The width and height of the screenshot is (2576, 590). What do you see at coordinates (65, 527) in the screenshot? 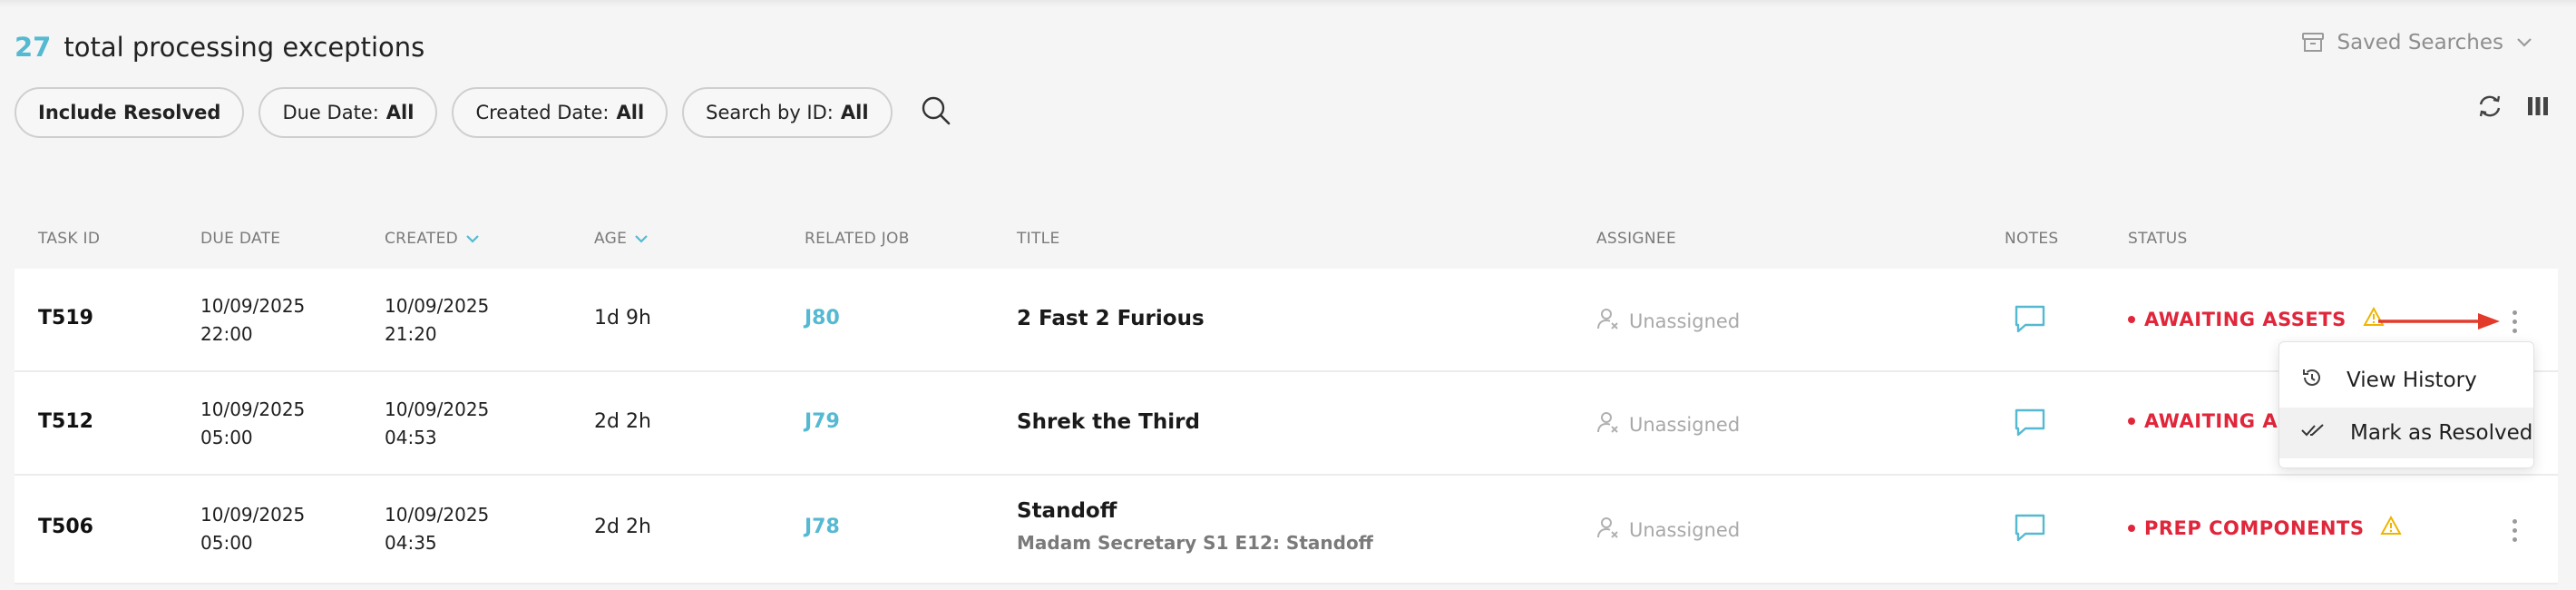
I see `task-id: T506` at bounding box center [65, 527].